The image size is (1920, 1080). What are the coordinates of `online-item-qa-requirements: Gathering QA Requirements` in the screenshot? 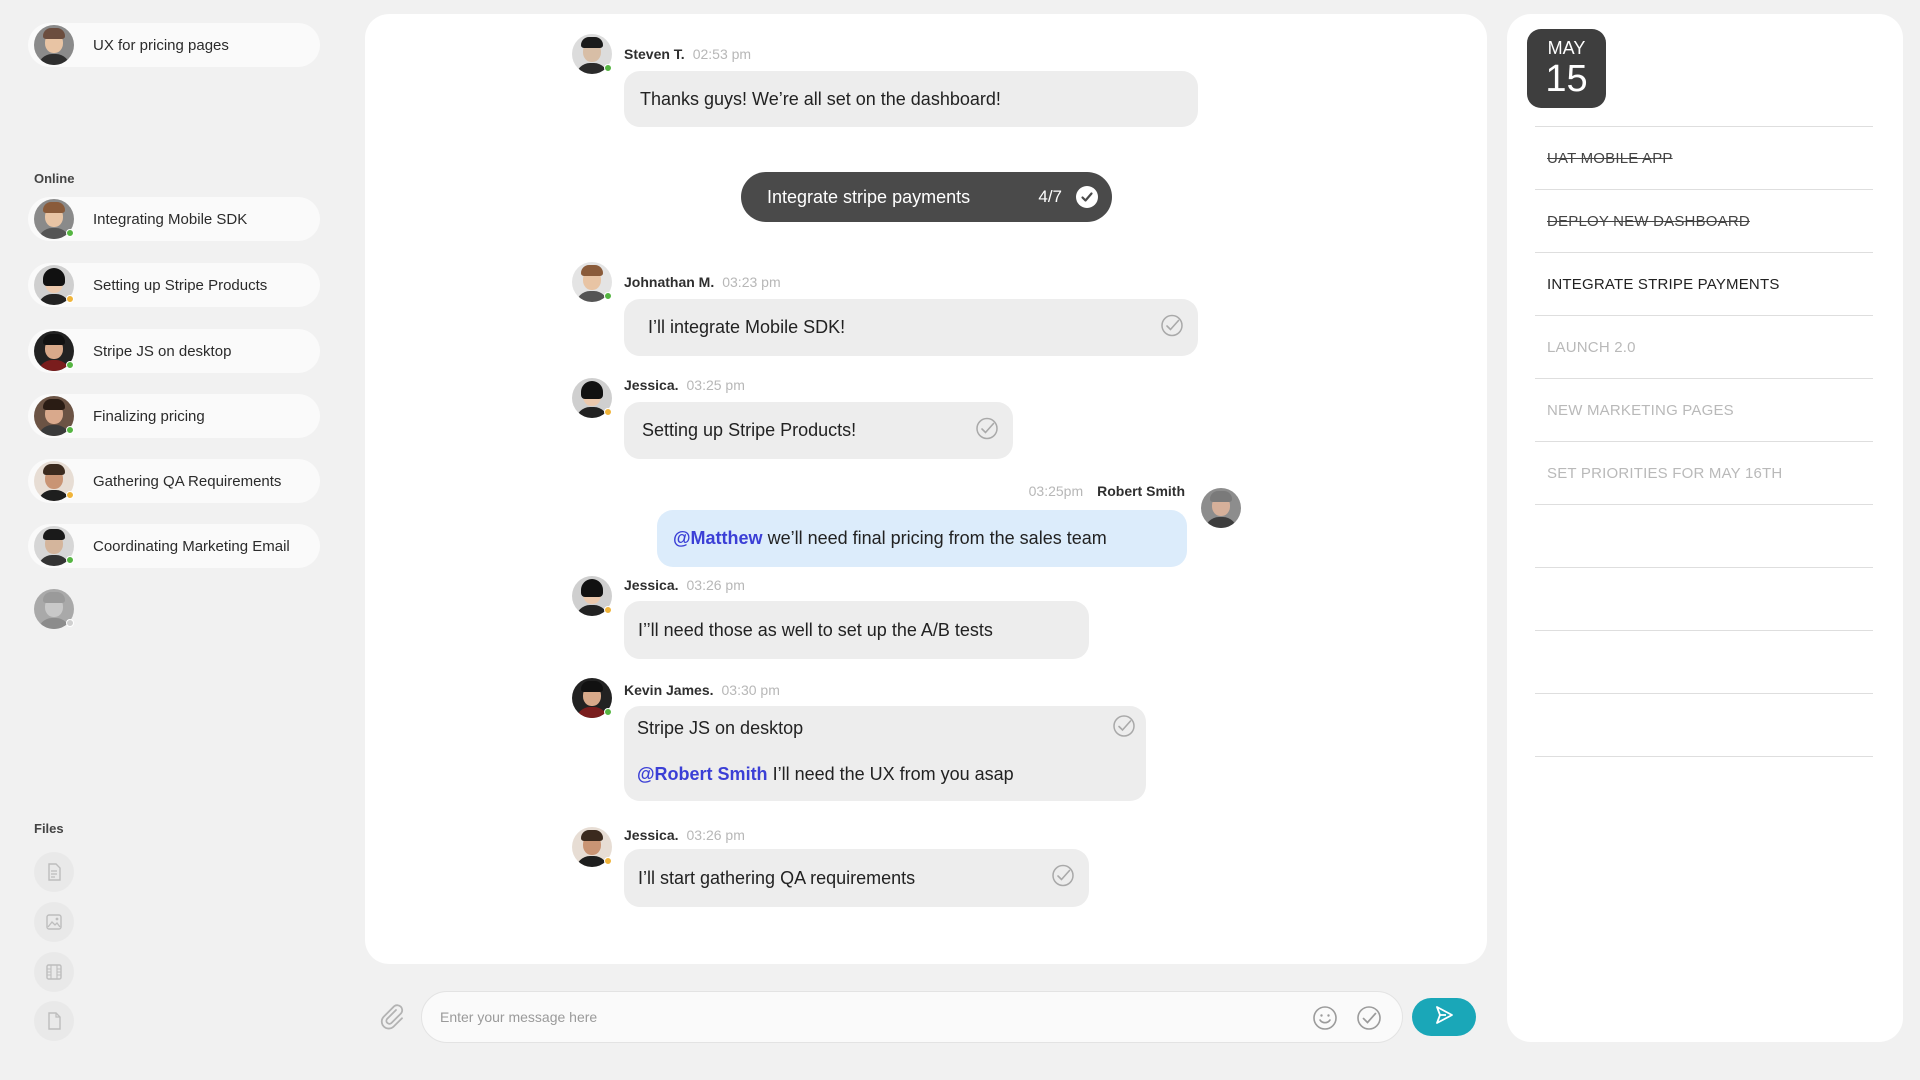 It's located at (174, 481).